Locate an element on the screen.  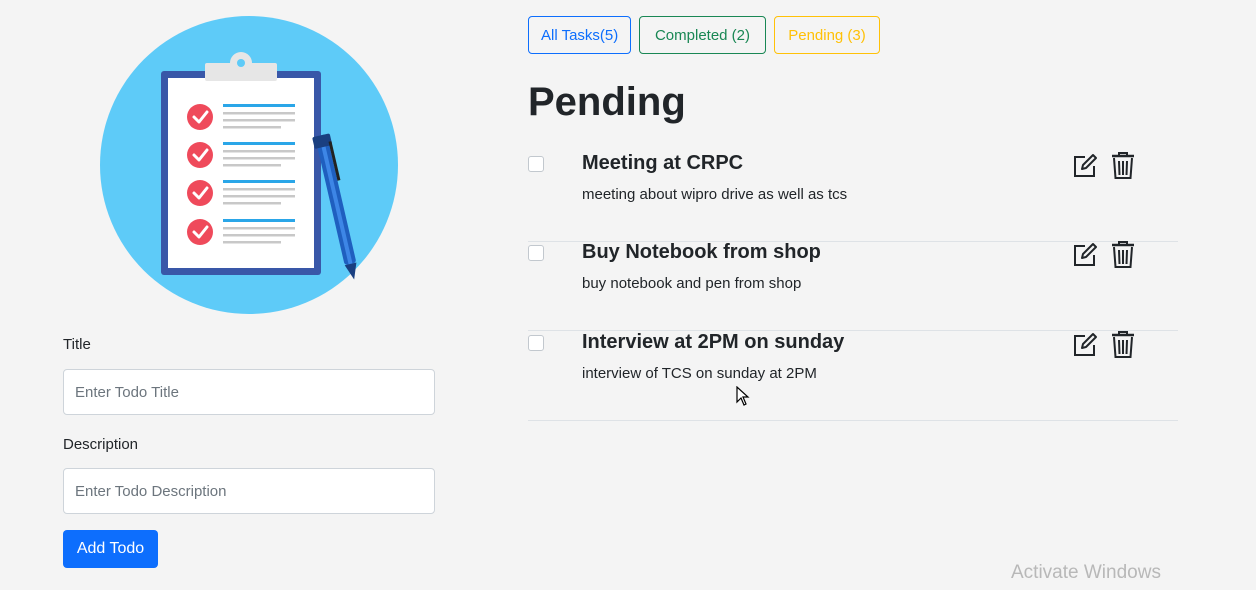
todo-title: Meeting at CRPC is located at coordinates (663, 163).